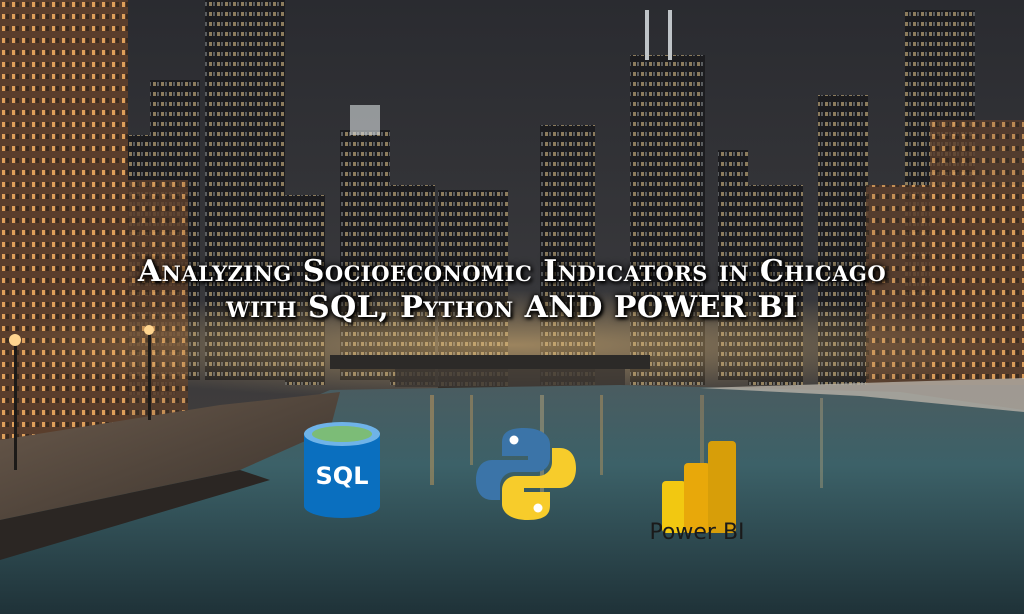 This screenshot has width=1024, height=614. Describe the element at coordinates (342, 476) in the screenshot. I see `sql-logo-text: SQL` at that location.